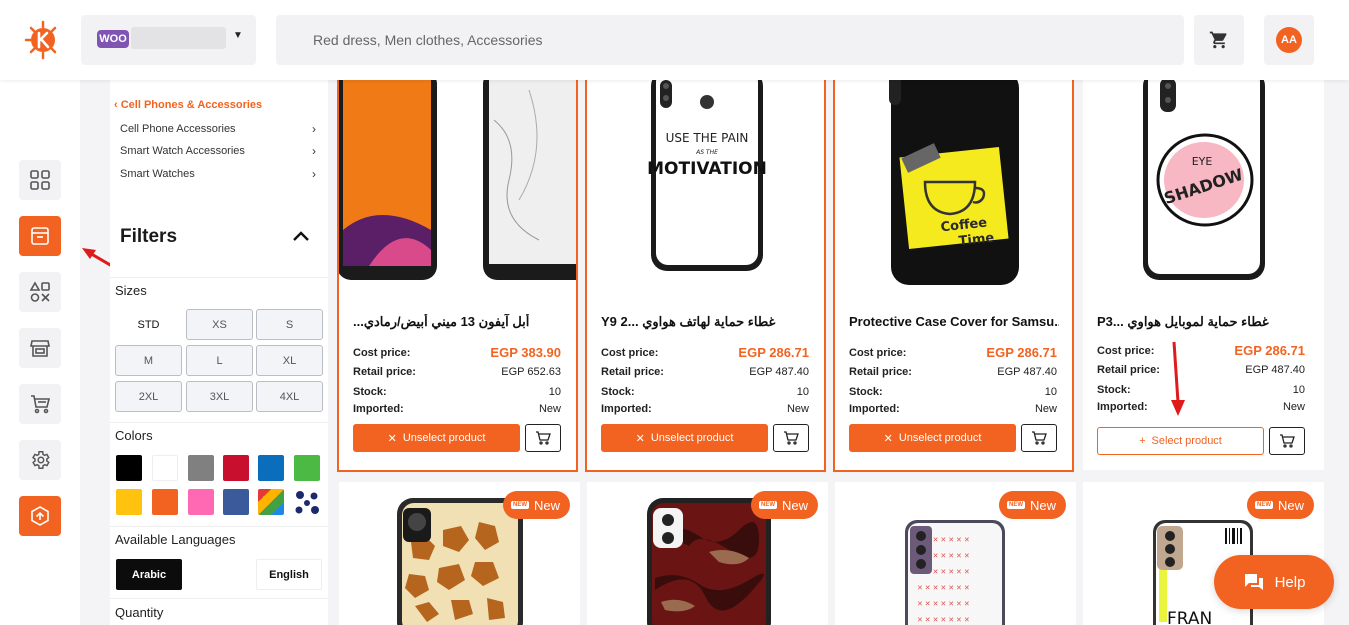 This screenshot has width=1349, height=625. I want to click on settings-gear-icon, so click(41, 460).